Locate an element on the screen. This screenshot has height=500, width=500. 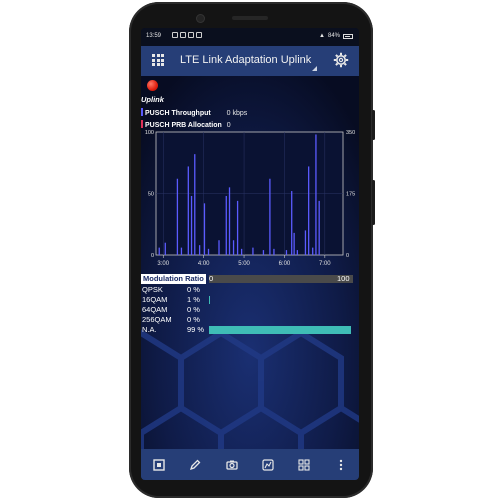
modulation-scale-max: 100 is located at coordinates (343, 278).